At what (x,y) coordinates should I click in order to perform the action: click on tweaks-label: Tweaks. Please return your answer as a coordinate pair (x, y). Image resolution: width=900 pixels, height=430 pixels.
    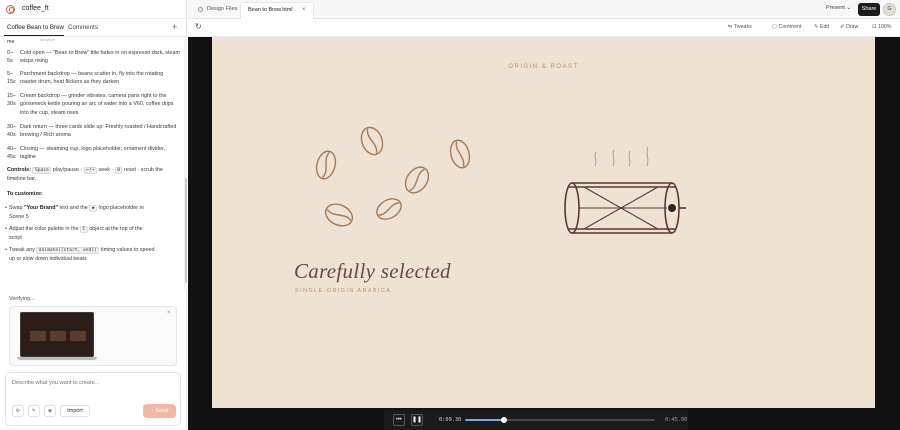
    Looking at the image, I should click on (742, 27).